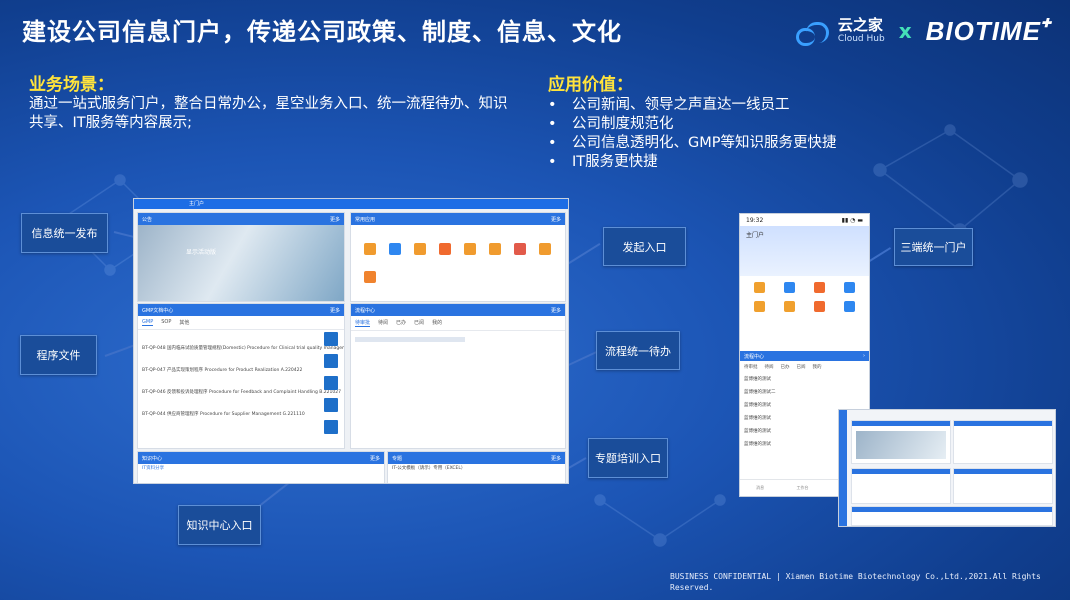 This screenshot has width=1070, height=600. What do you see at coordinates (458, 257) in the screenshot?
I see `common-apps-panel: 常用应用 更多` at bounding box center [458, 257].